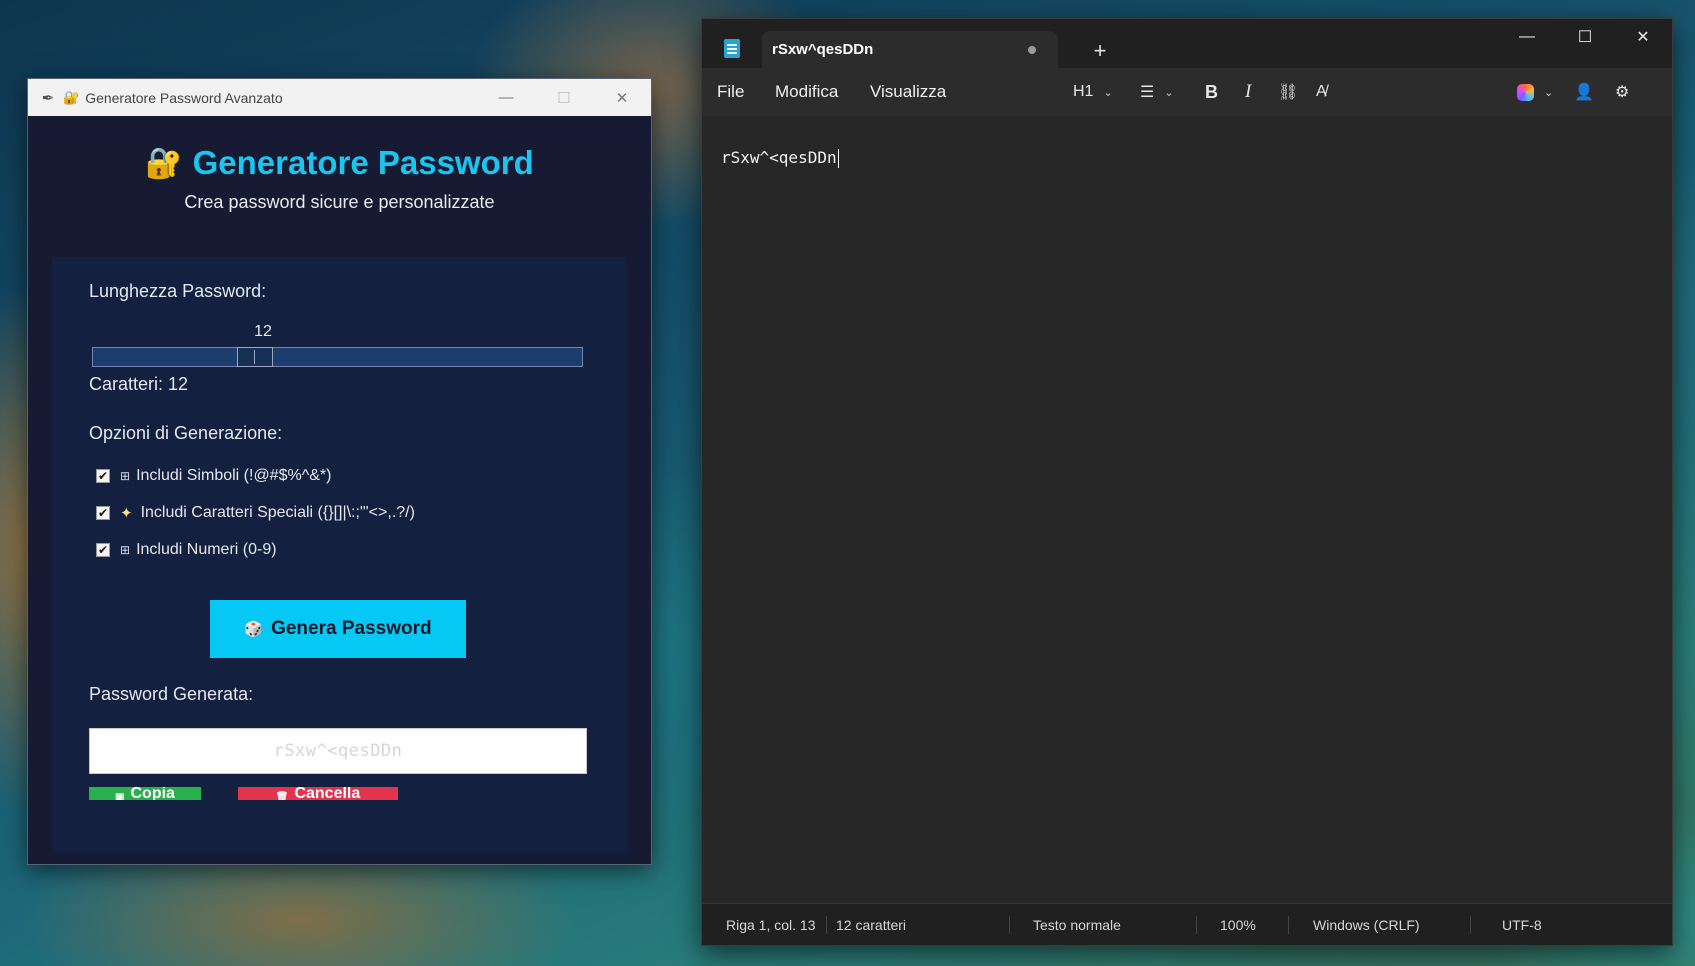  What do you see at coordinates (1366, 925) in the screenshot?
I see `status-line-ending: Windows (CRLF)` at bounding box center [1366, 925].